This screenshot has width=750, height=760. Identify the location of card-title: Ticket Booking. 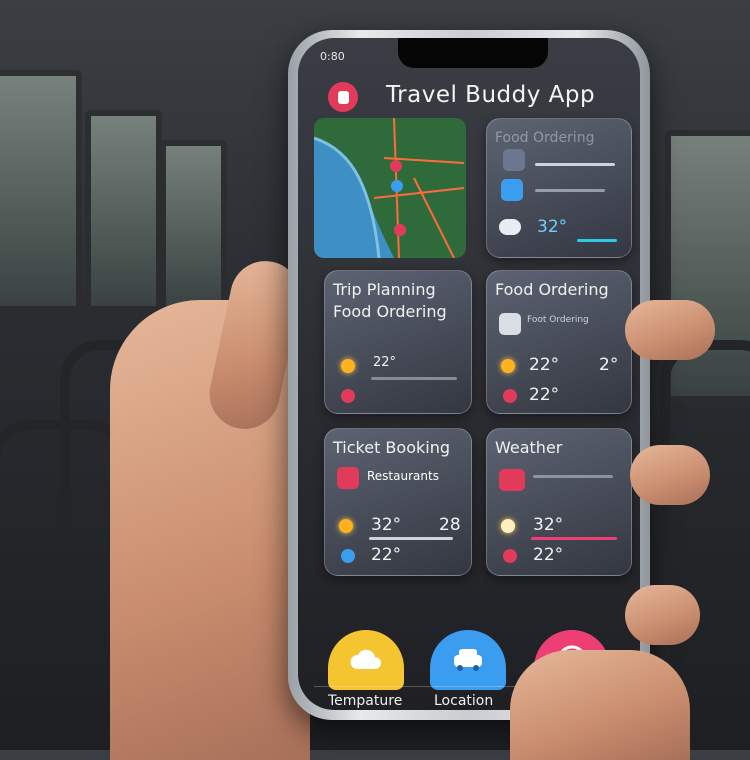
(391, 447).